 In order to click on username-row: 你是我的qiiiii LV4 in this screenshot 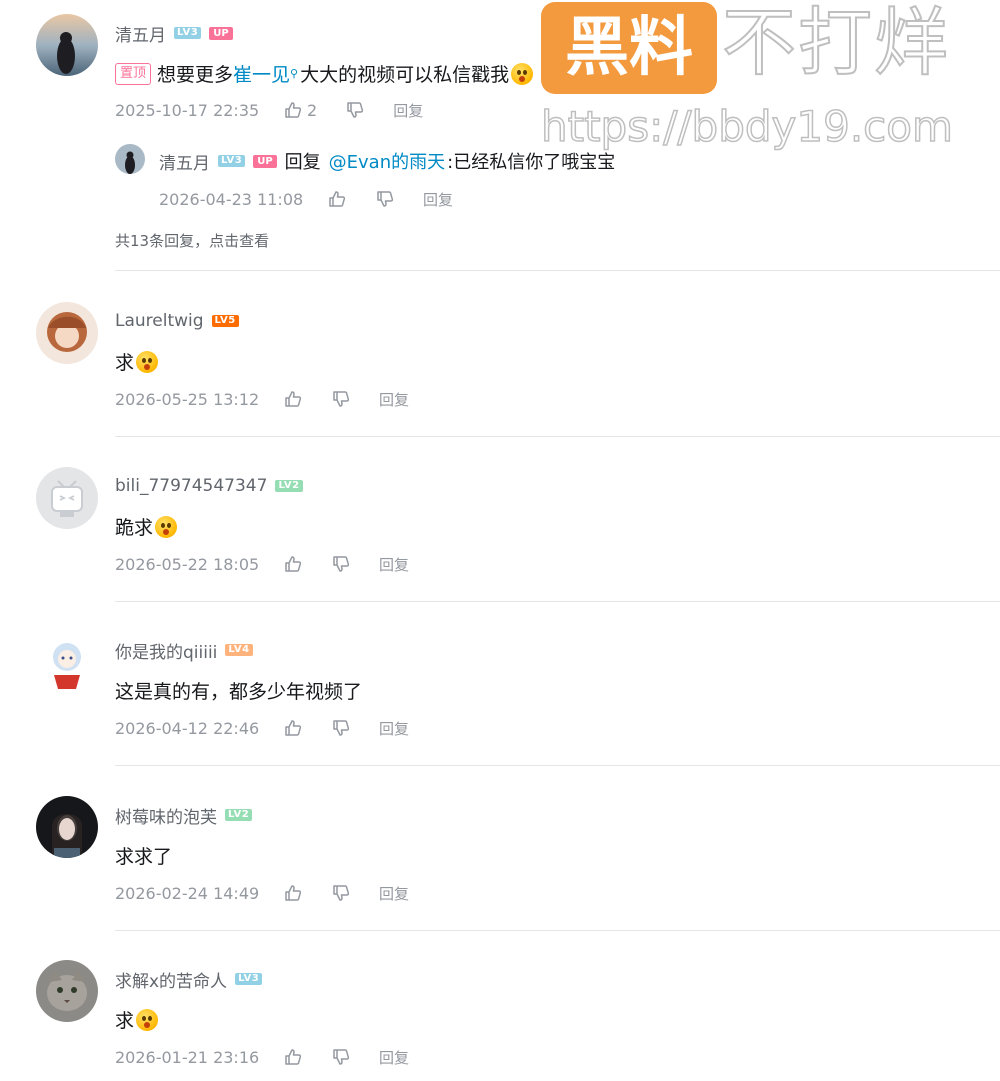, I will do `click(184, 650)`.